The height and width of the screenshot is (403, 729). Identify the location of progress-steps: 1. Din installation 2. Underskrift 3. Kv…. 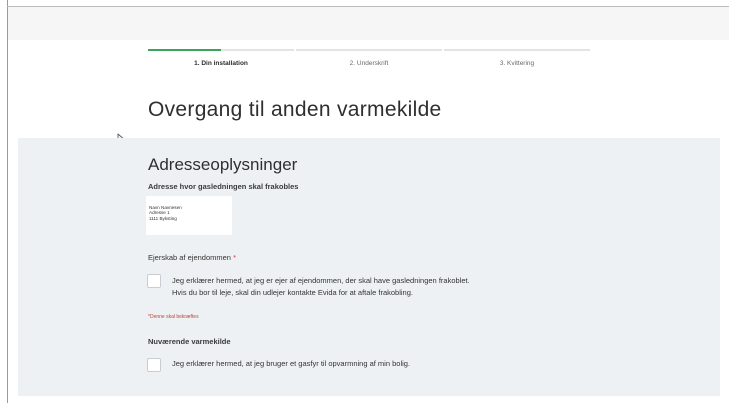
(369, 59).